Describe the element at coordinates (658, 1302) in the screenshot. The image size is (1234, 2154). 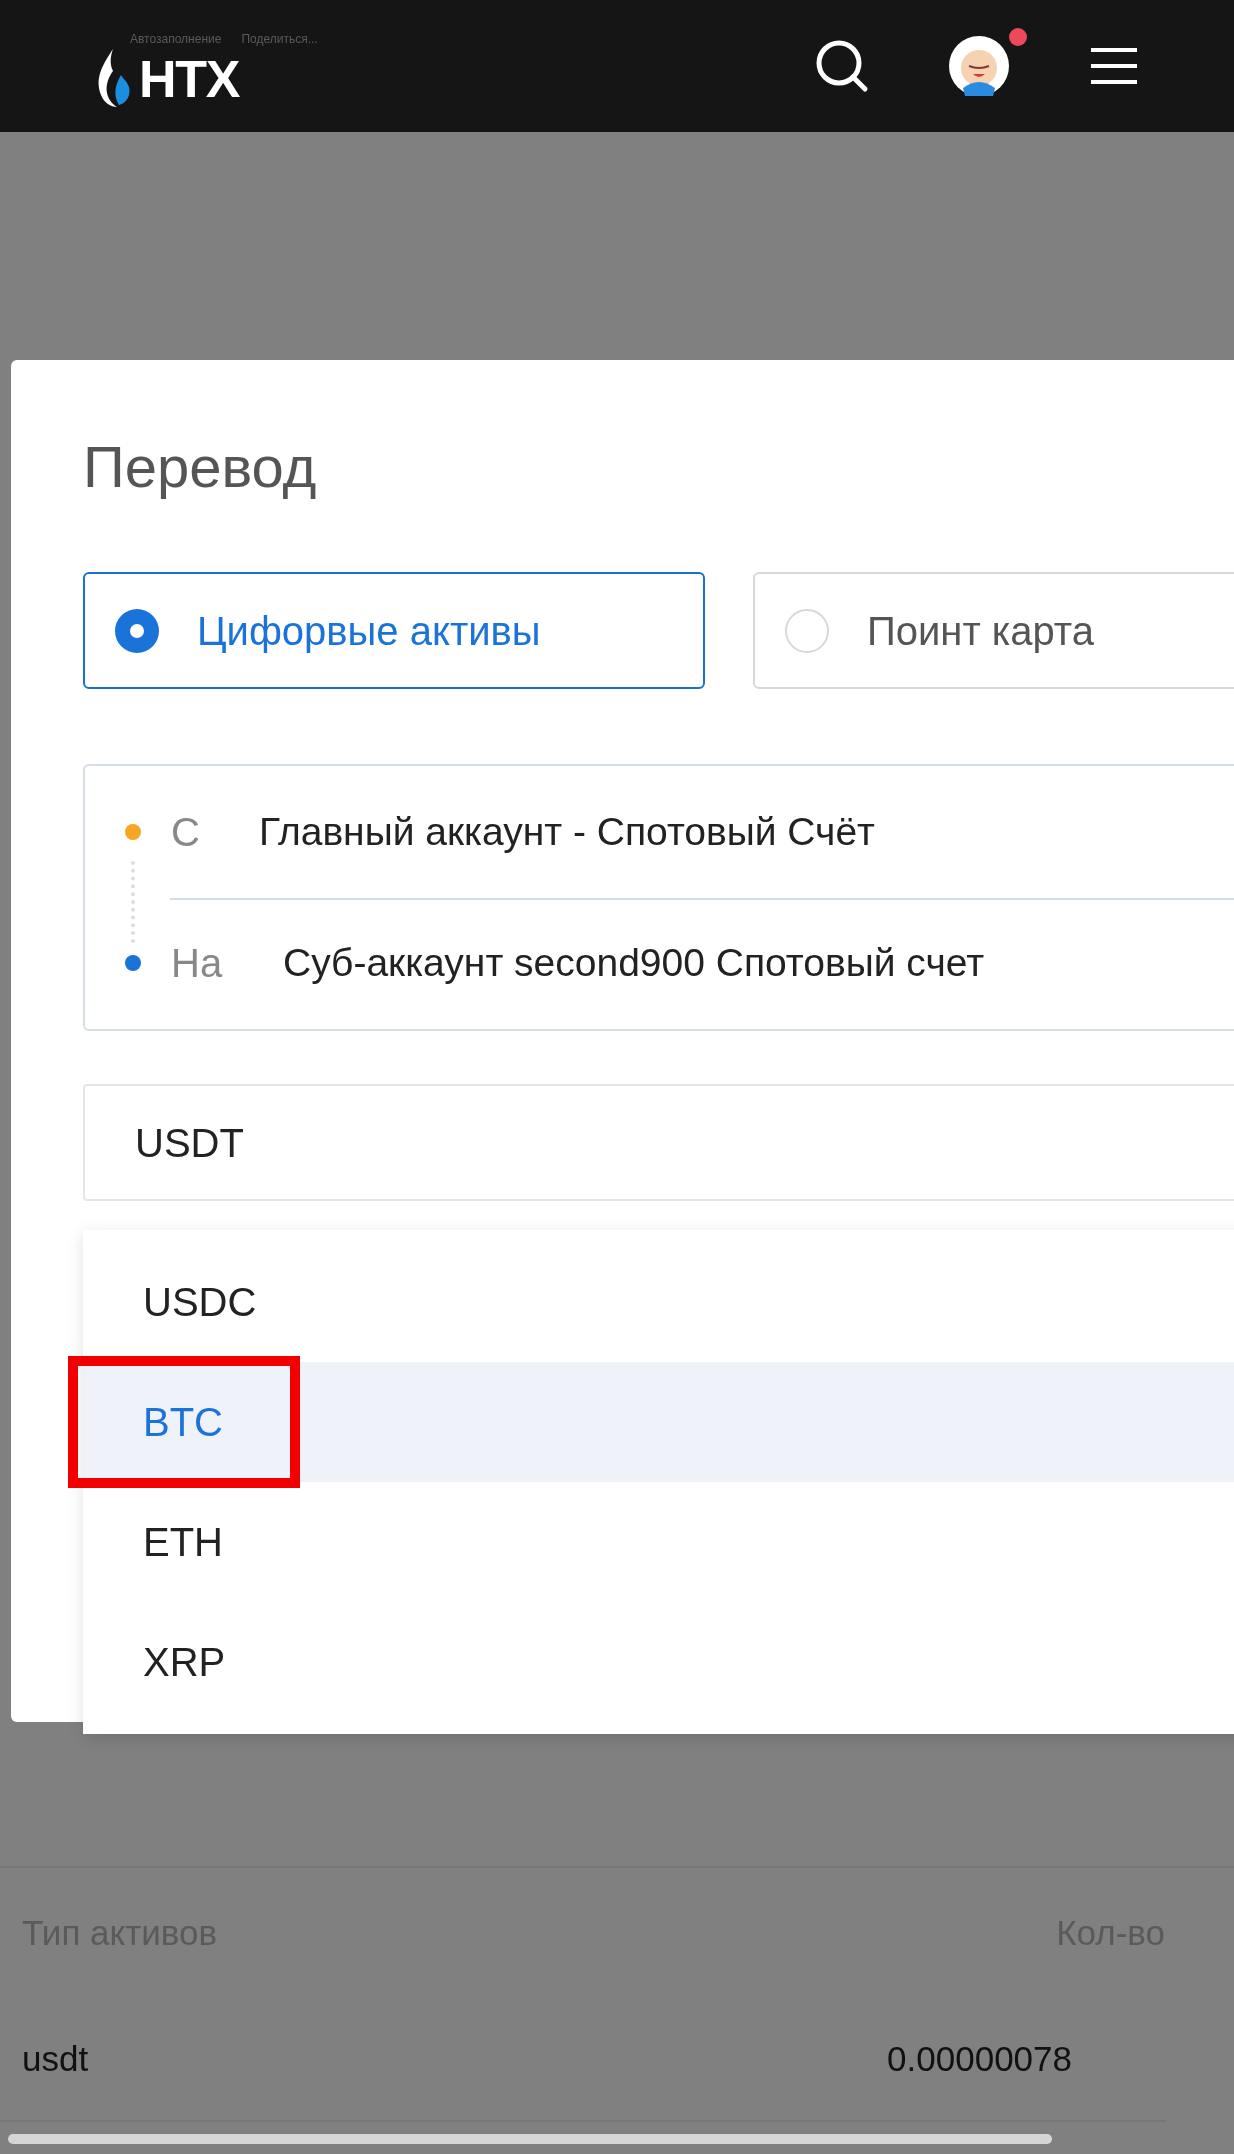
I see `coin-option: USDC` at that location.